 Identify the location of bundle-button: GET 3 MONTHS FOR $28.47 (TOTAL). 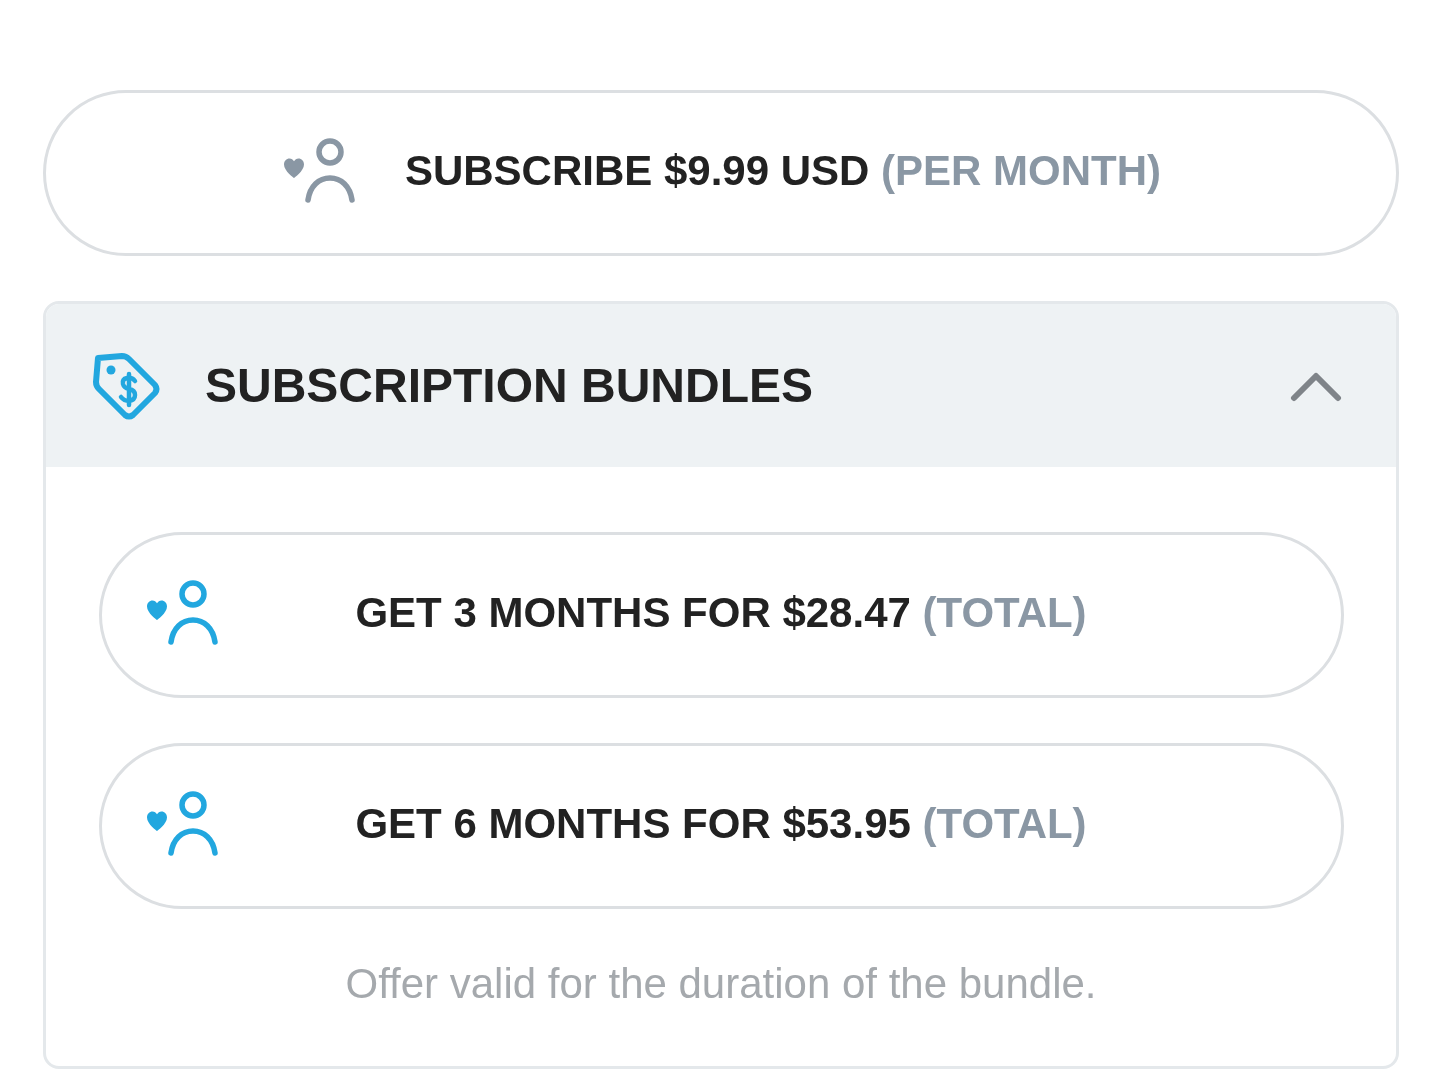
(721, 615).